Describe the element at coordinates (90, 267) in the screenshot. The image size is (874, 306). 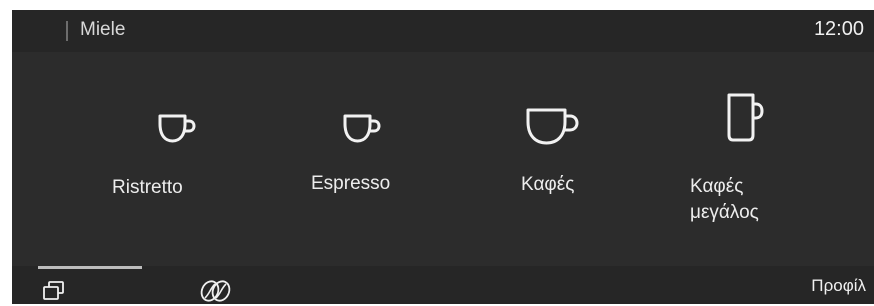
I see `active-tab-indicator` at that location.